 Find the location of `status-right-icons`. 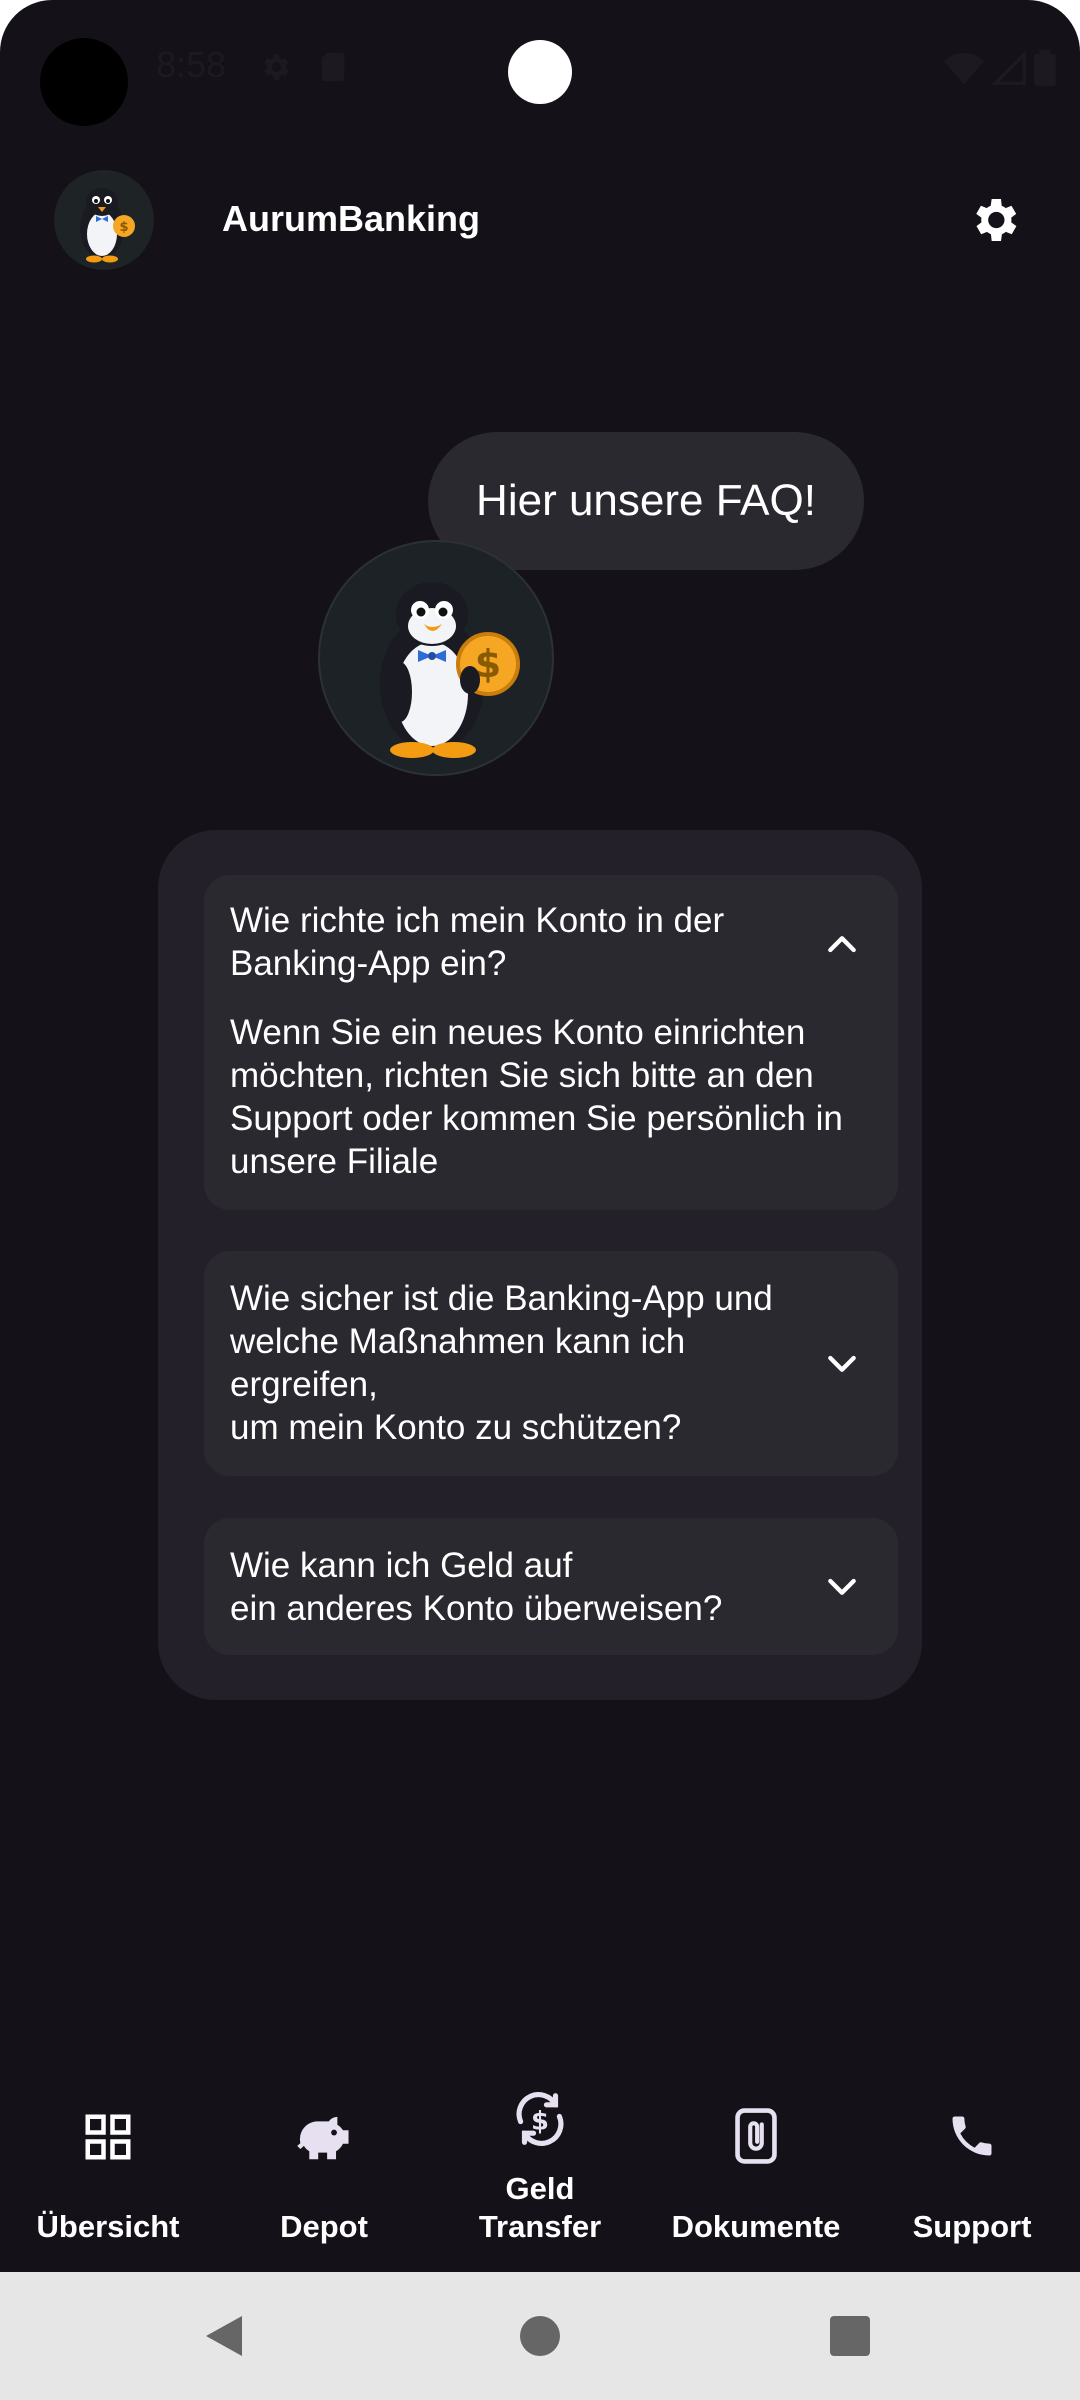

status-right-icons is located at coordinates (1000, 70).